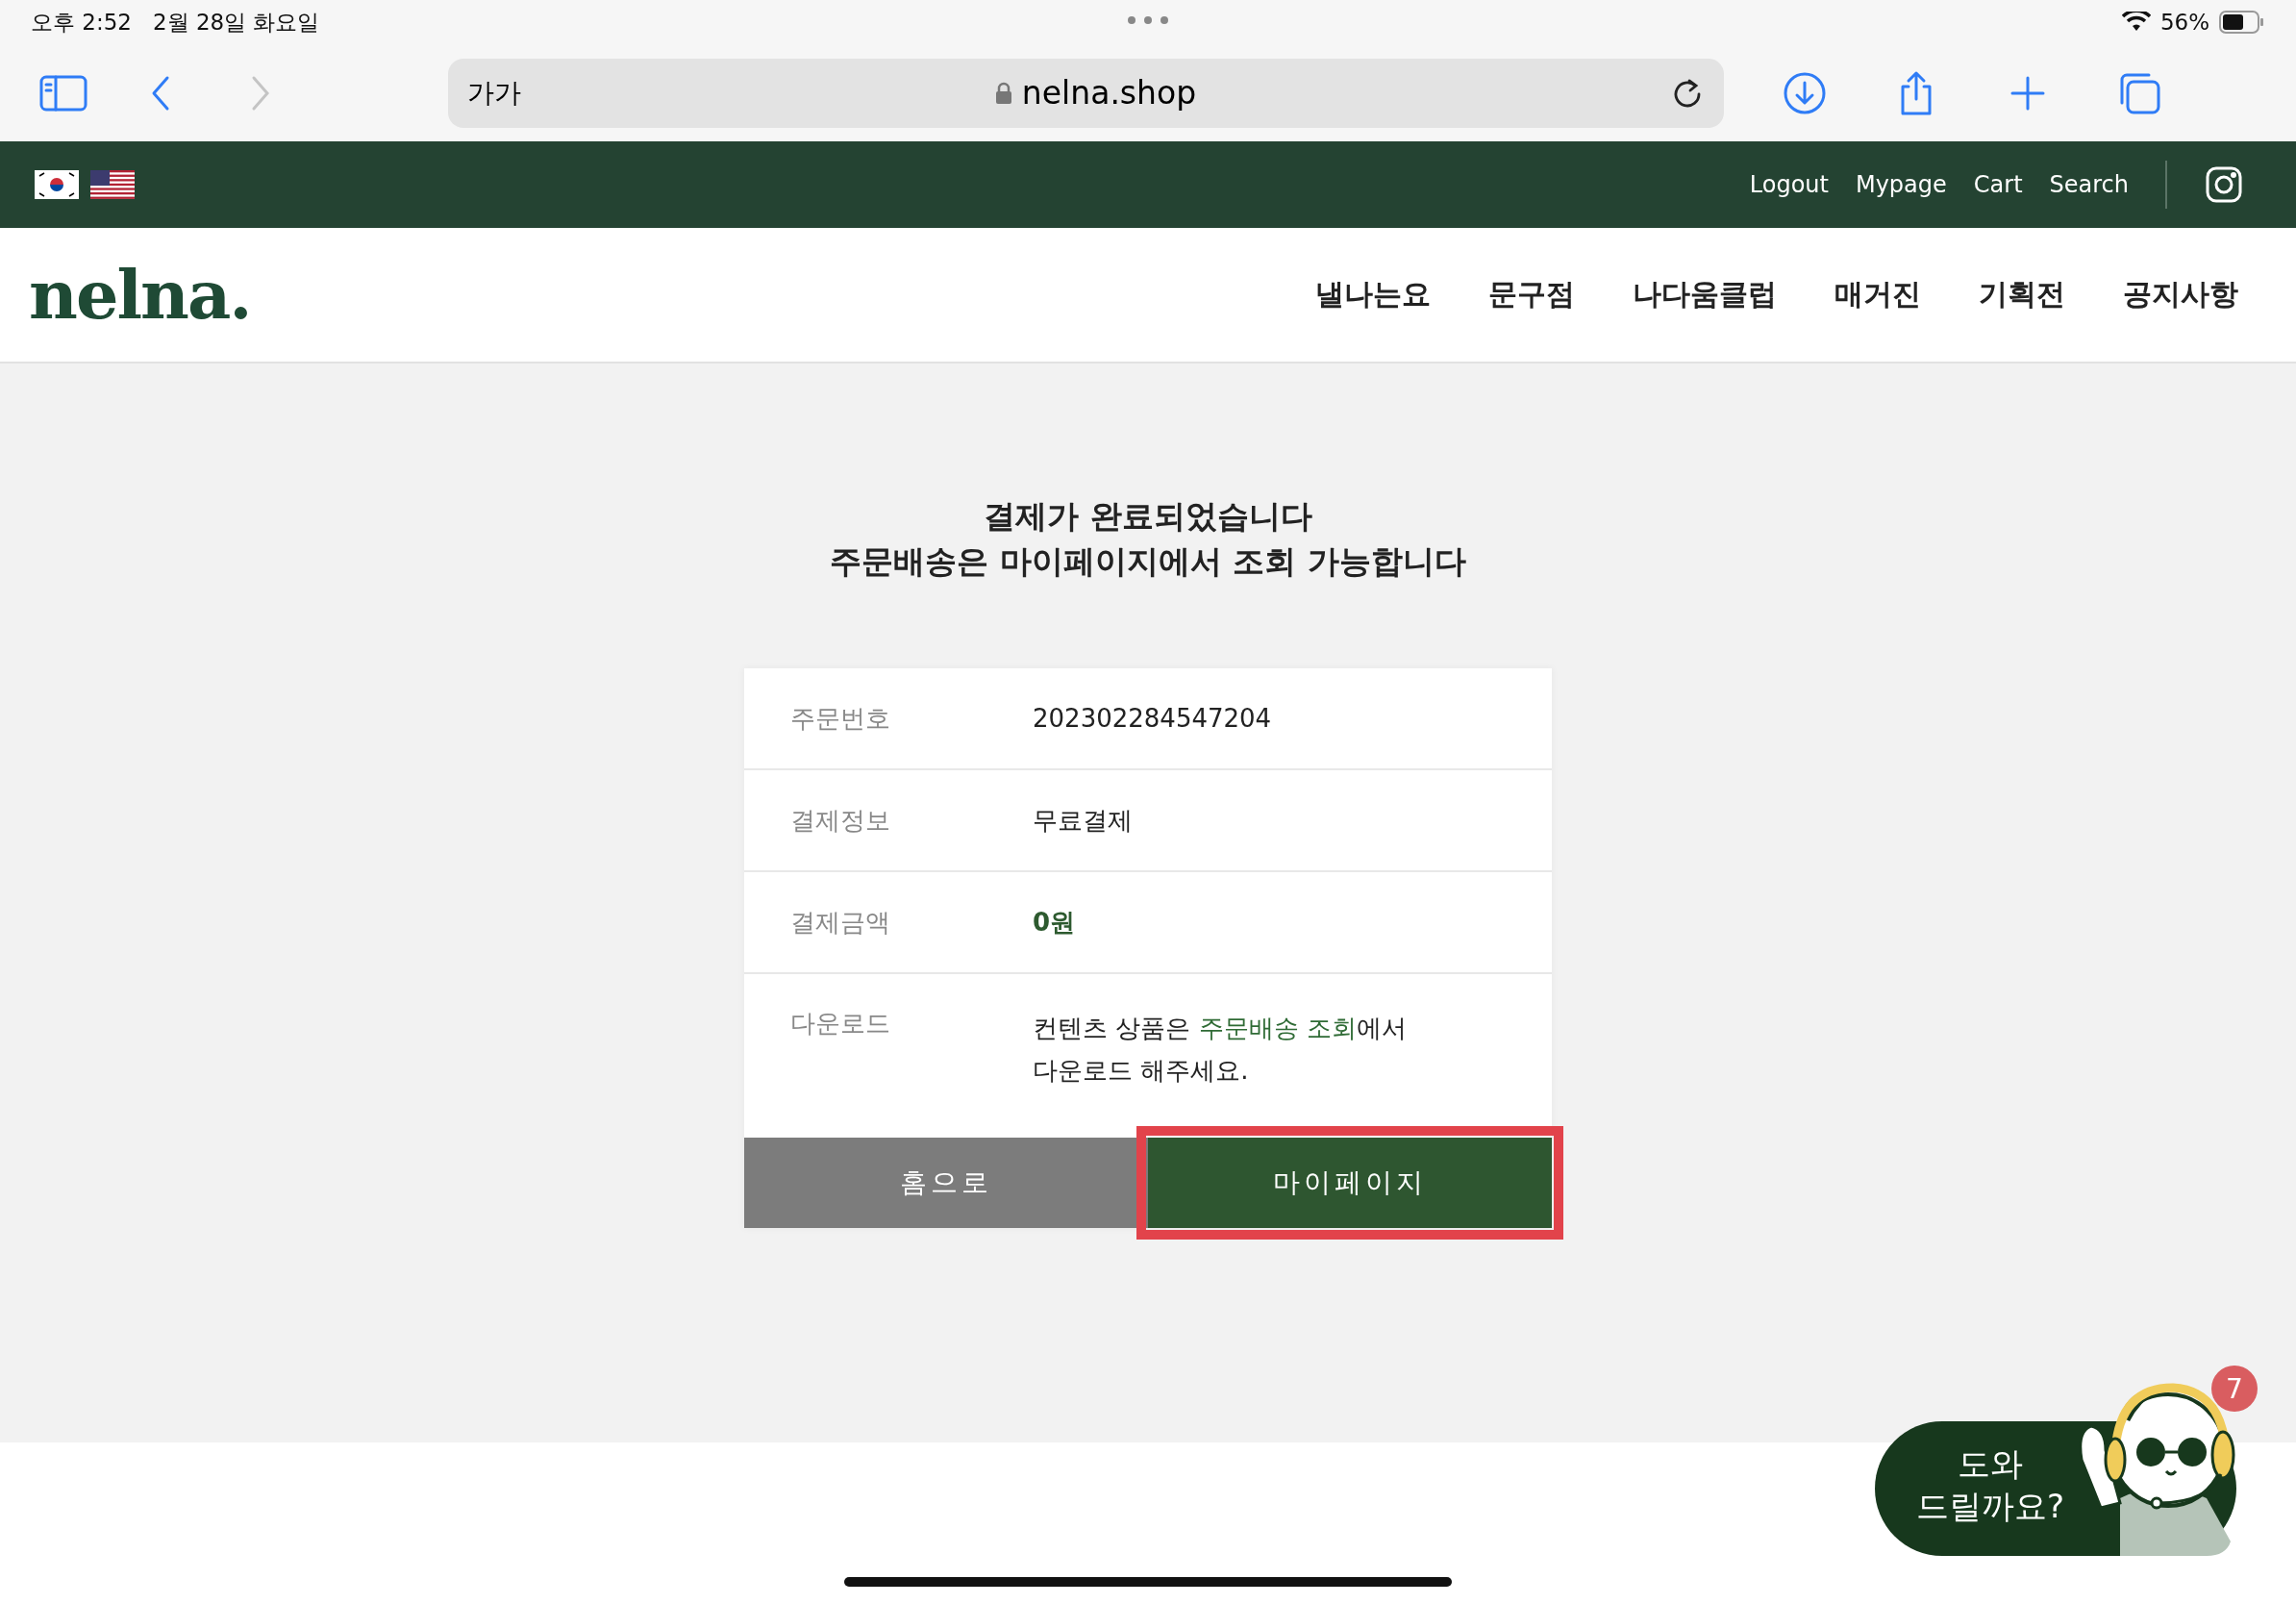  Describe the element at coordinates (112, 184) in the screenshot. I see `us-flag-icon` at that location.